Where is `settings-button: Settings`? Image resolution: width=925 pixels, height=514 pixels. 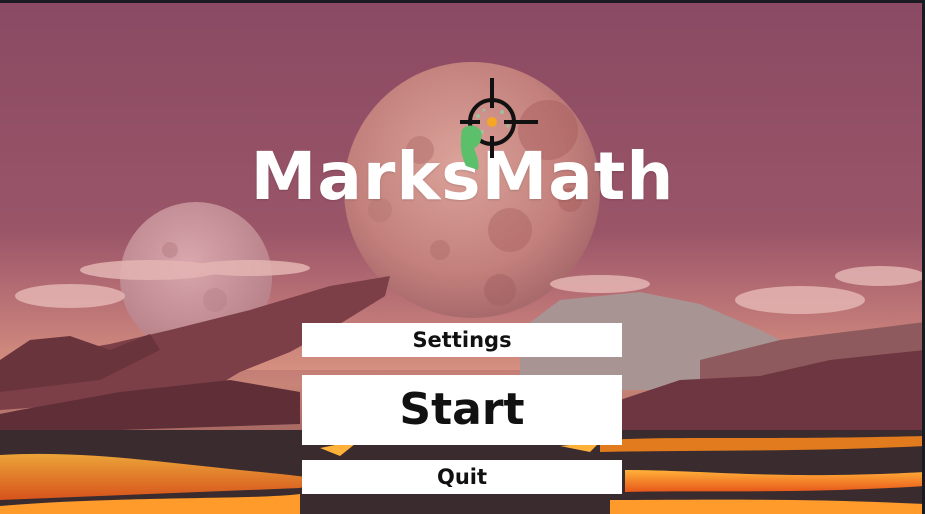 settings-button: Settings is located at coordinates (462, 340).